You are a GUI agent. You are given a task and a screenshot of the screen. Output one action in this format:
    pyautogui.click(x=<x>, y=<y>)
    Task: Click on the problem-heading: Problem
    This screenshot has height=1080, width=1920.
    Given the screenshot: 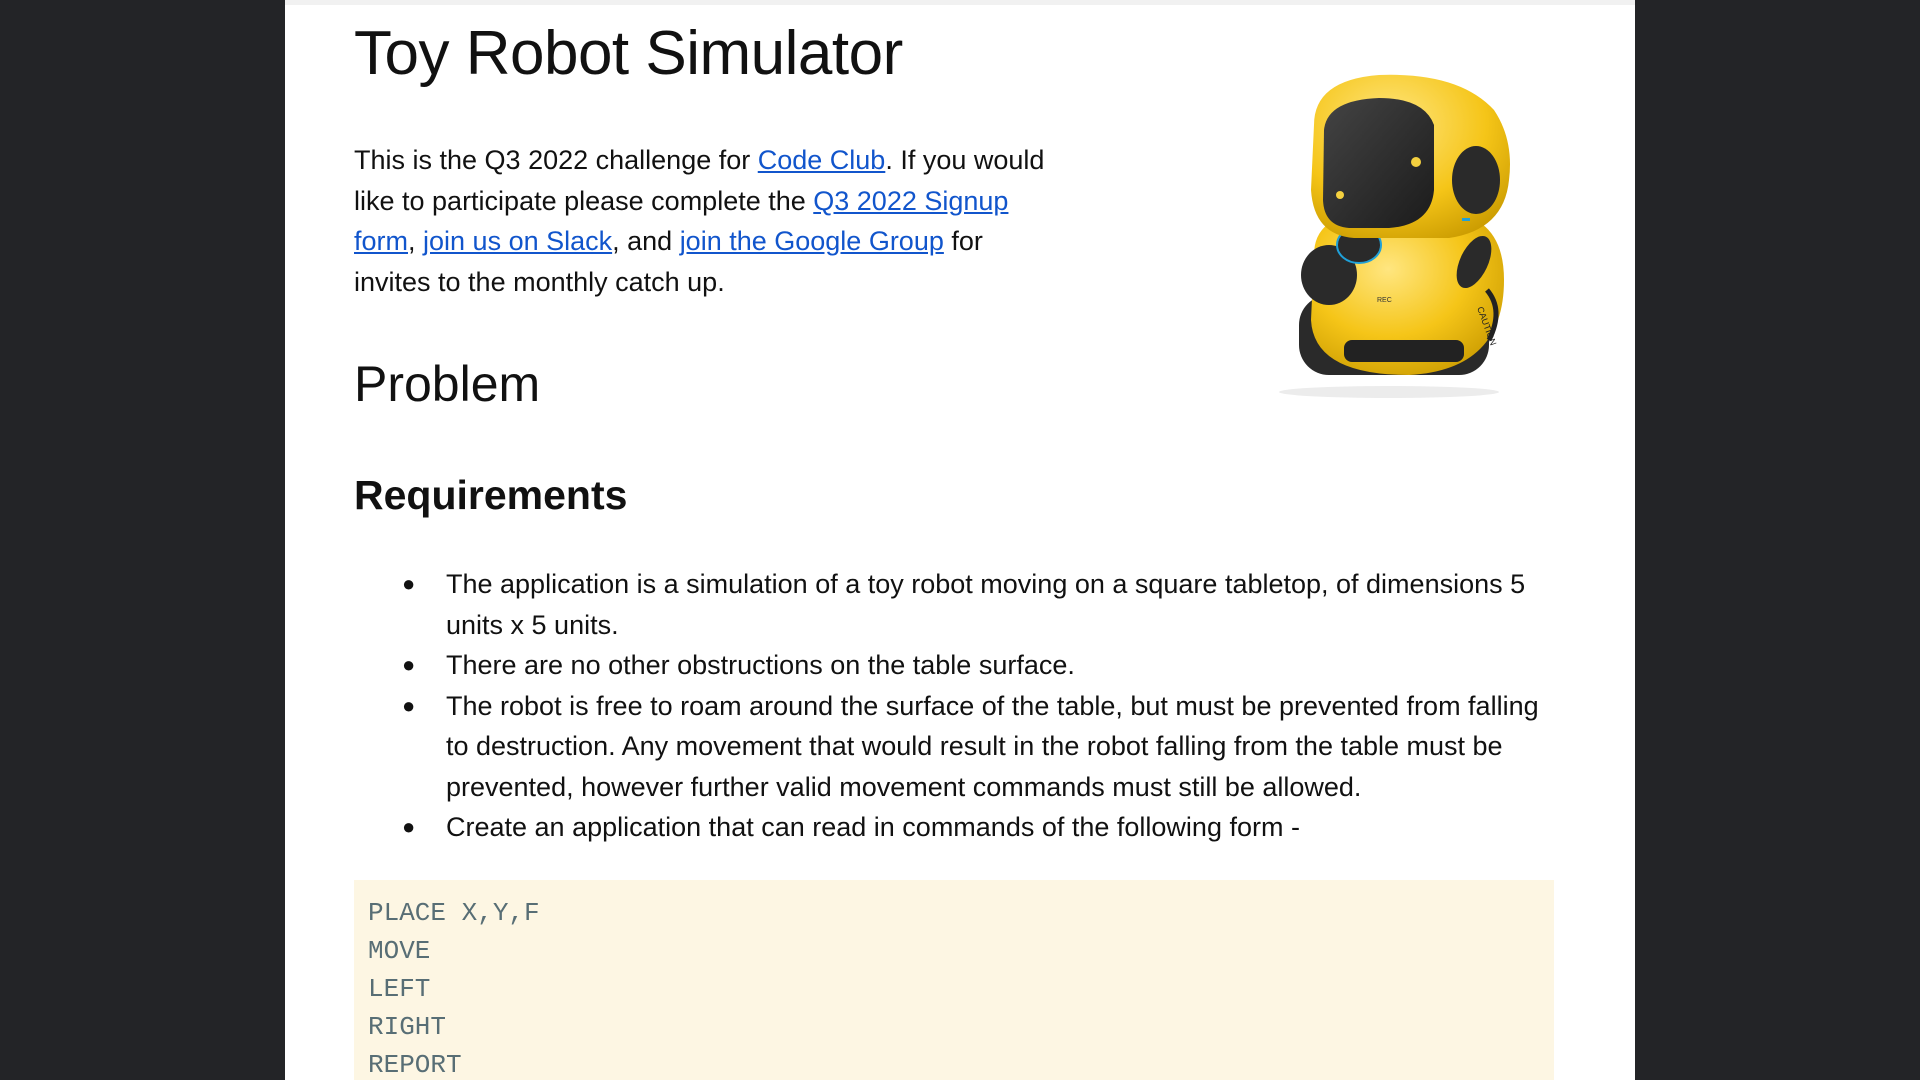 What is the action you would take?
    pyautogui.click(x=447, y=384)
    